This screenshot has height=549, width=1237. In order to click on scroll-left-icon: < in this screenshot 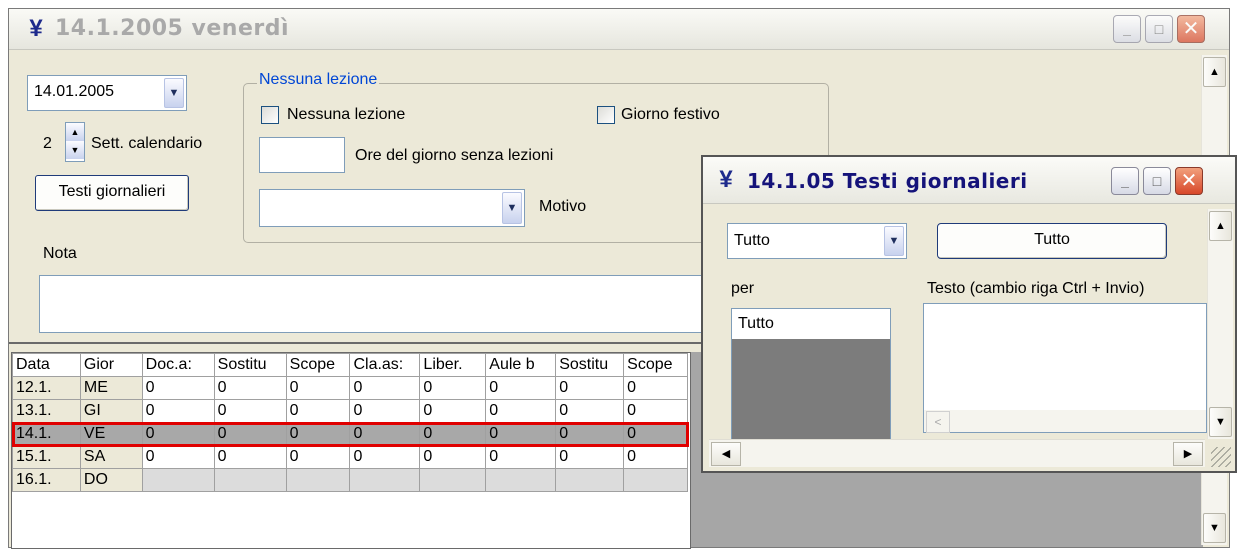, I will do `click(938, 422)`.